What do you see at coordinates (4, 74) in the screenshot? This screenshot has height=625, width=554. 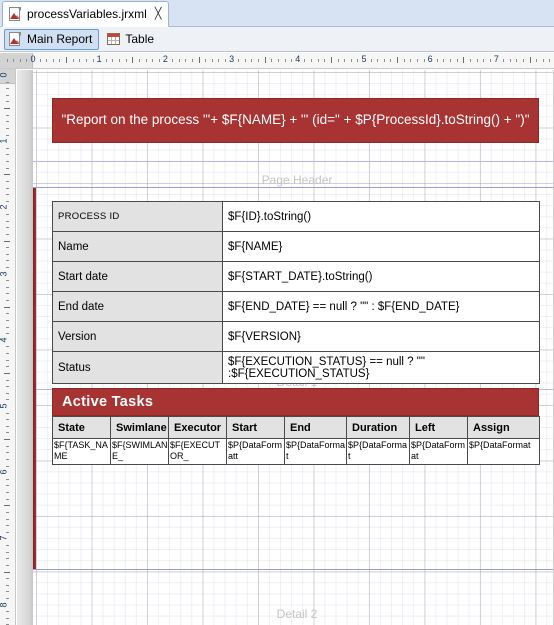 I see `ruler-label-v-0: 0` at bounding box center [4, 74].